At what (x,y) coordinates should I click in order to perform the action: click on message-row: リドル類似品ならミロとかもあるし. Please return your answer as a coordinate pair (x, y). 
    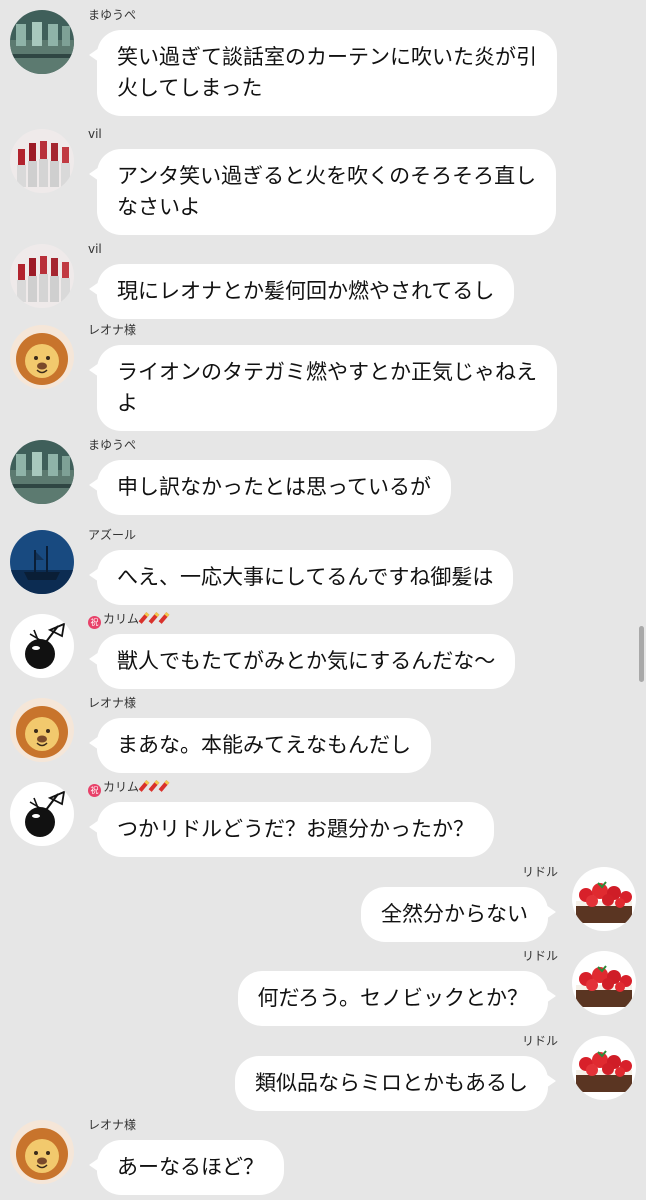
    Looking at the image, I should click on (323, 1074).